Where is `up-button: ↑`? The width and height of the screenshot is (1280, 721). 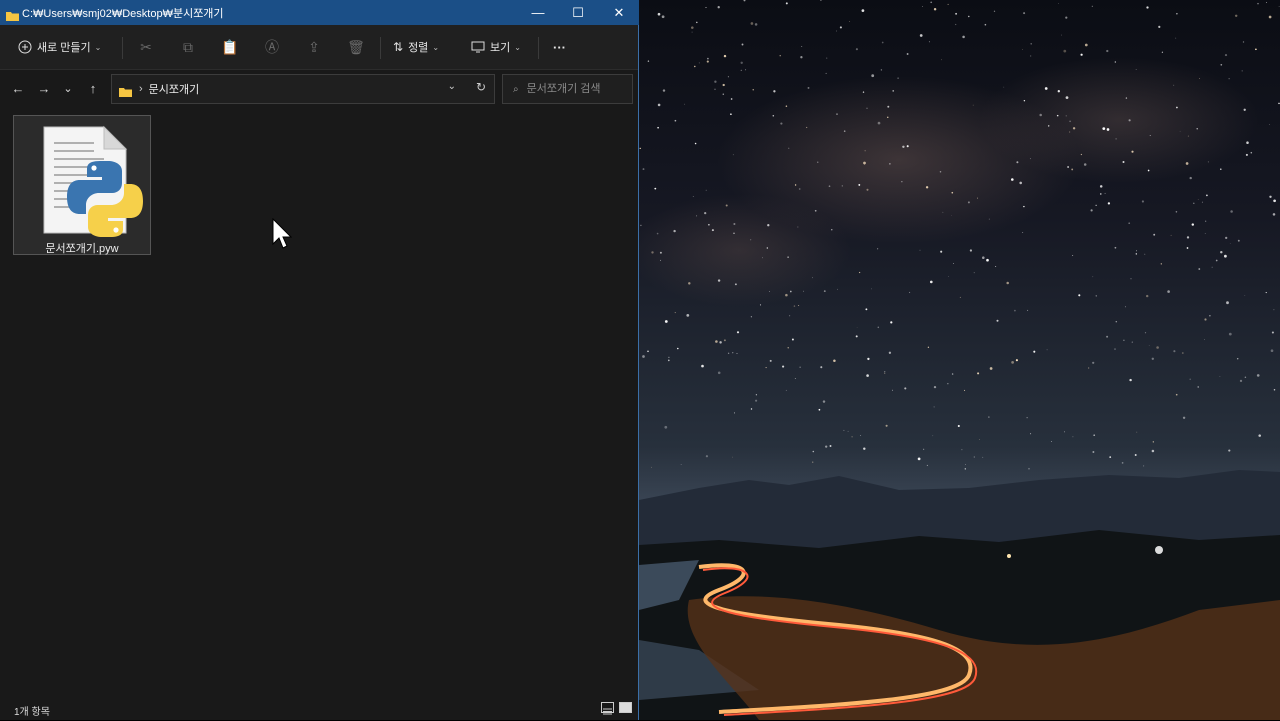 up-button: ↑ is located at coordinates (93, 89).